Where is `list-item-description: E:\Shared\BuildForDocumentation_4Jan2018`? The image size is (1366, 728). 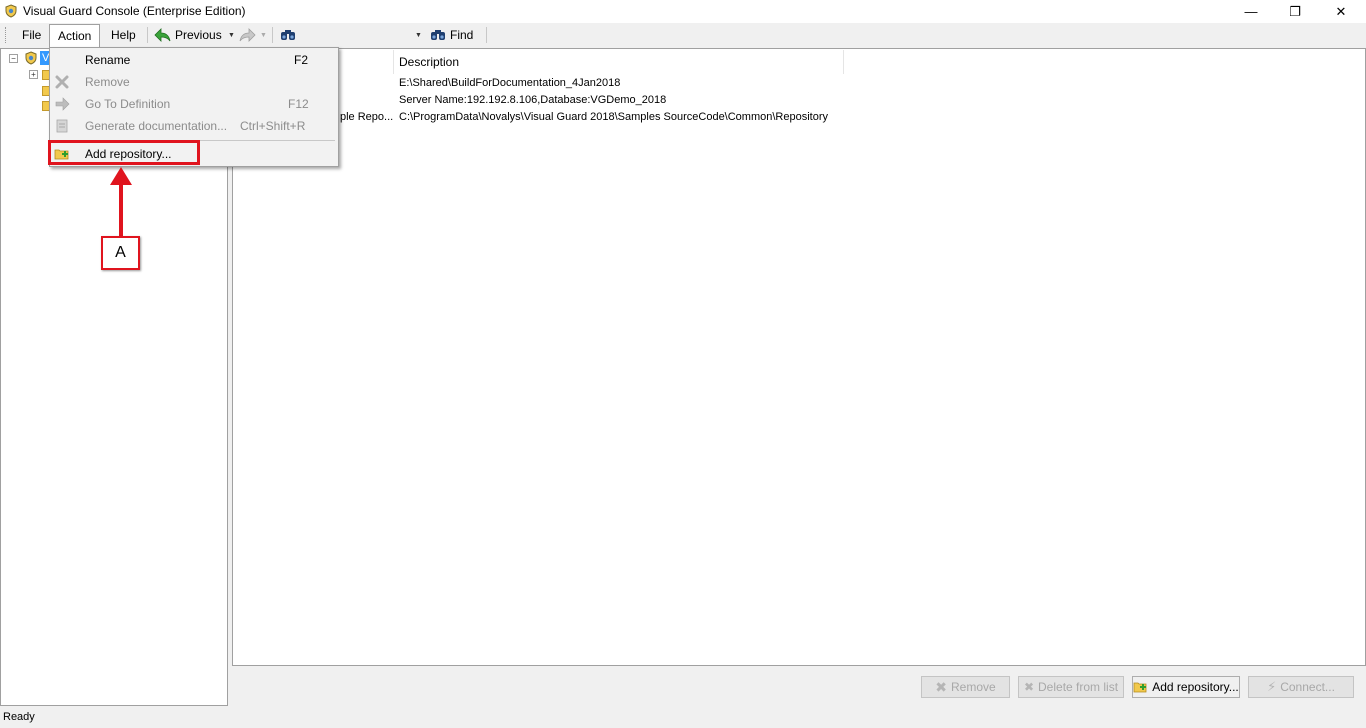
list-item-description: E:\Shared\BuildForDocumentation_4Jan2018 is located at coordinates (509, 83).